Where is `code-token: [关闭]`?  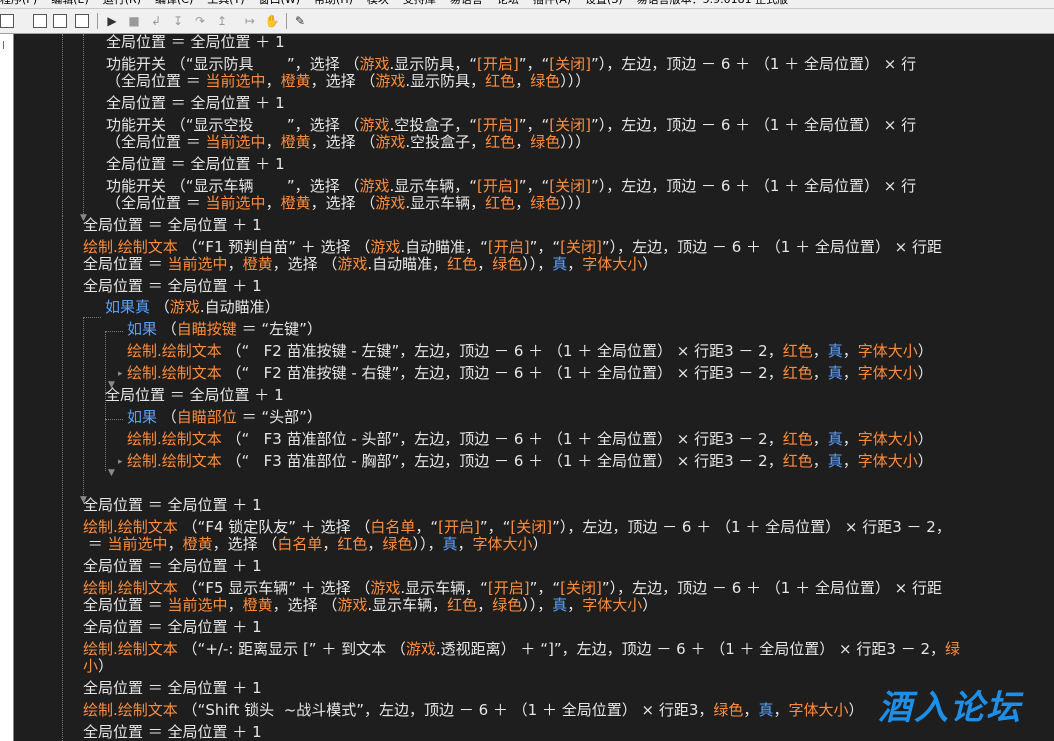 code-token: [关闭] is located at coordinates (570, 64).